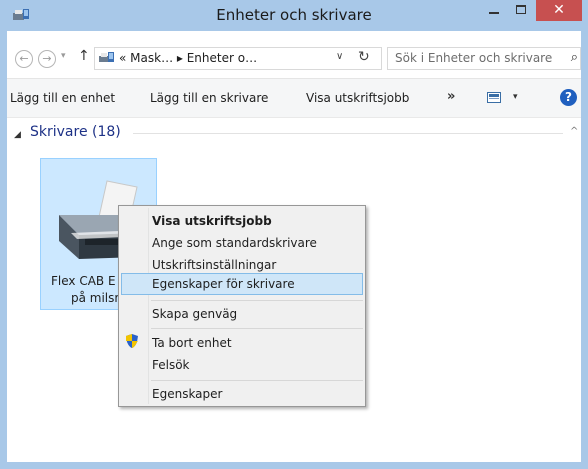 This screenshot has height=469, width=588. Describe the element at coordinates (568, 97) in the screenshot. I see `help-icon: ?` at that location.